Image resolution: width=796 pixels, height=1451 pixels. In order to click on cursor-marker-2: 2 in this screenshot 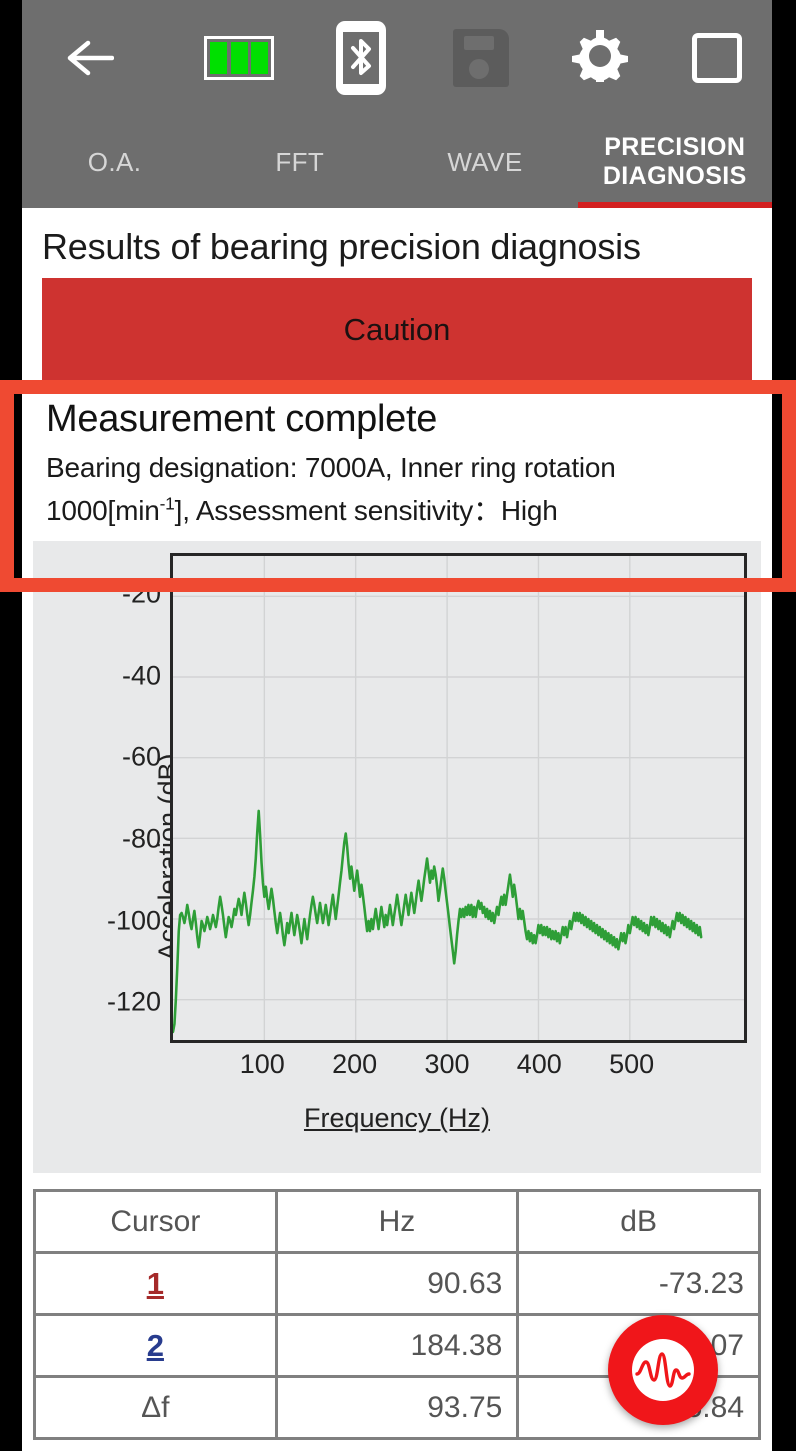, I will do `click(155, 1345)`.